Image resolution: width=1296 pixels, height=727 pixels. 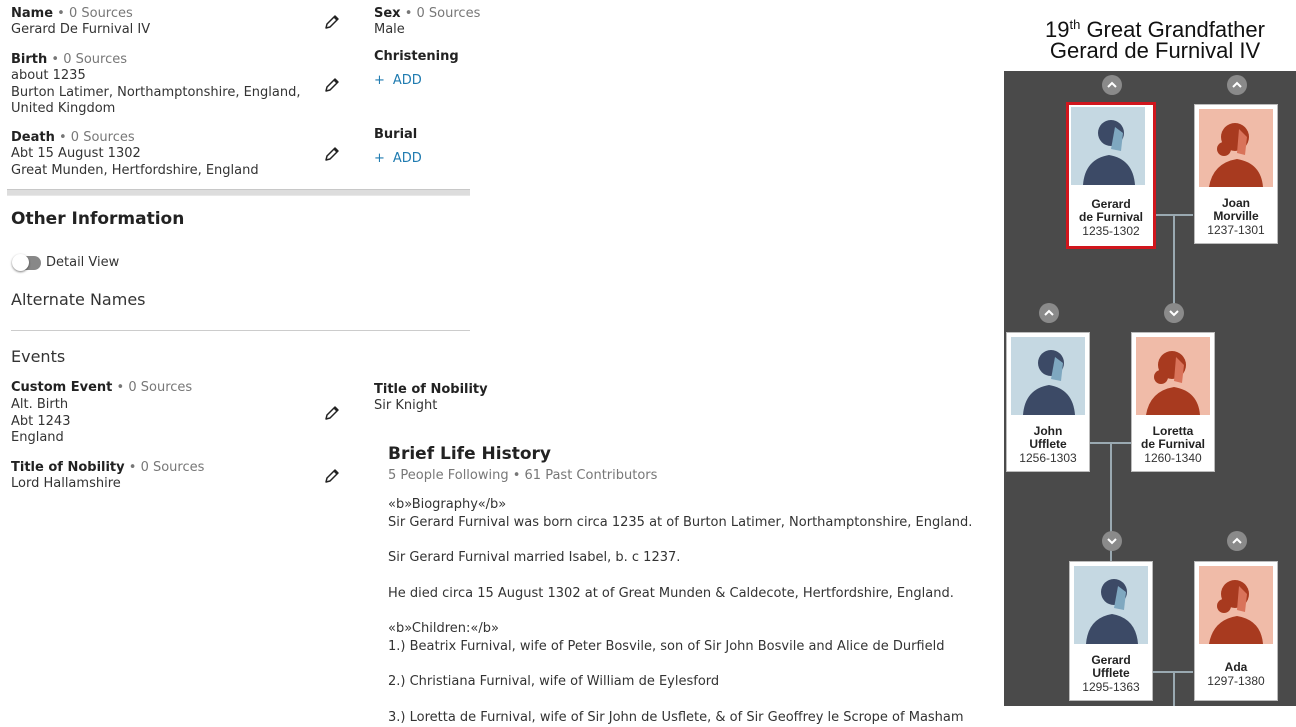 I want to click on sex-value: Male, so click(x=389, y=29).